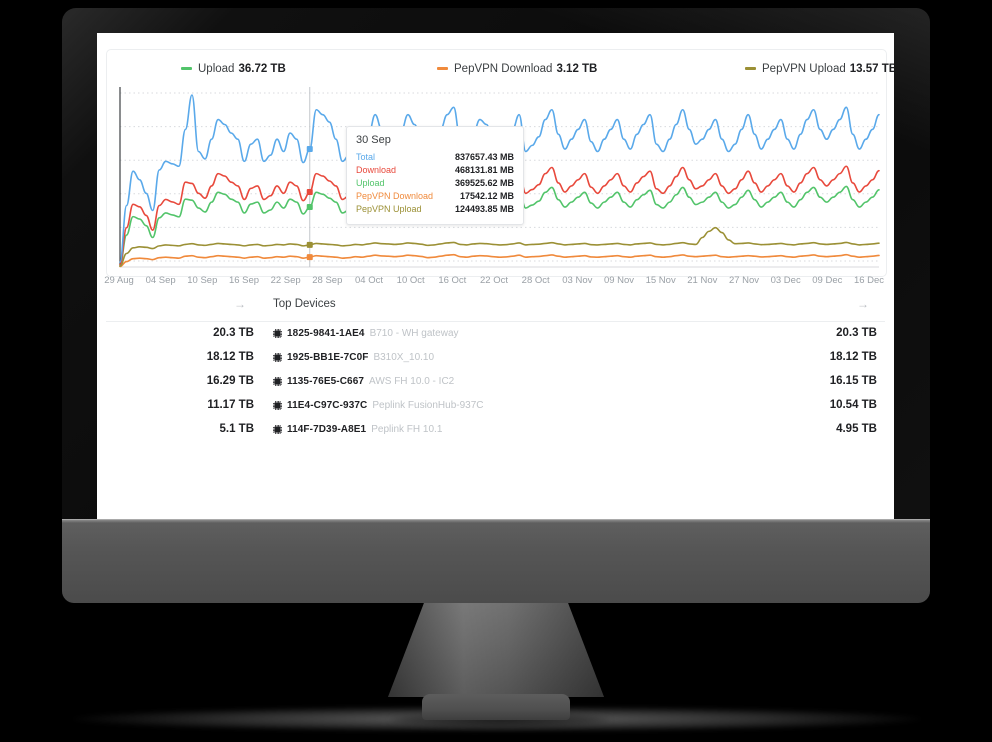 The image size is (992, 742). What do you see at coordinates (442, 68) in the screenshot?
I see `legend-swatch-pepvpn-download` at bounding box center [442, 68].